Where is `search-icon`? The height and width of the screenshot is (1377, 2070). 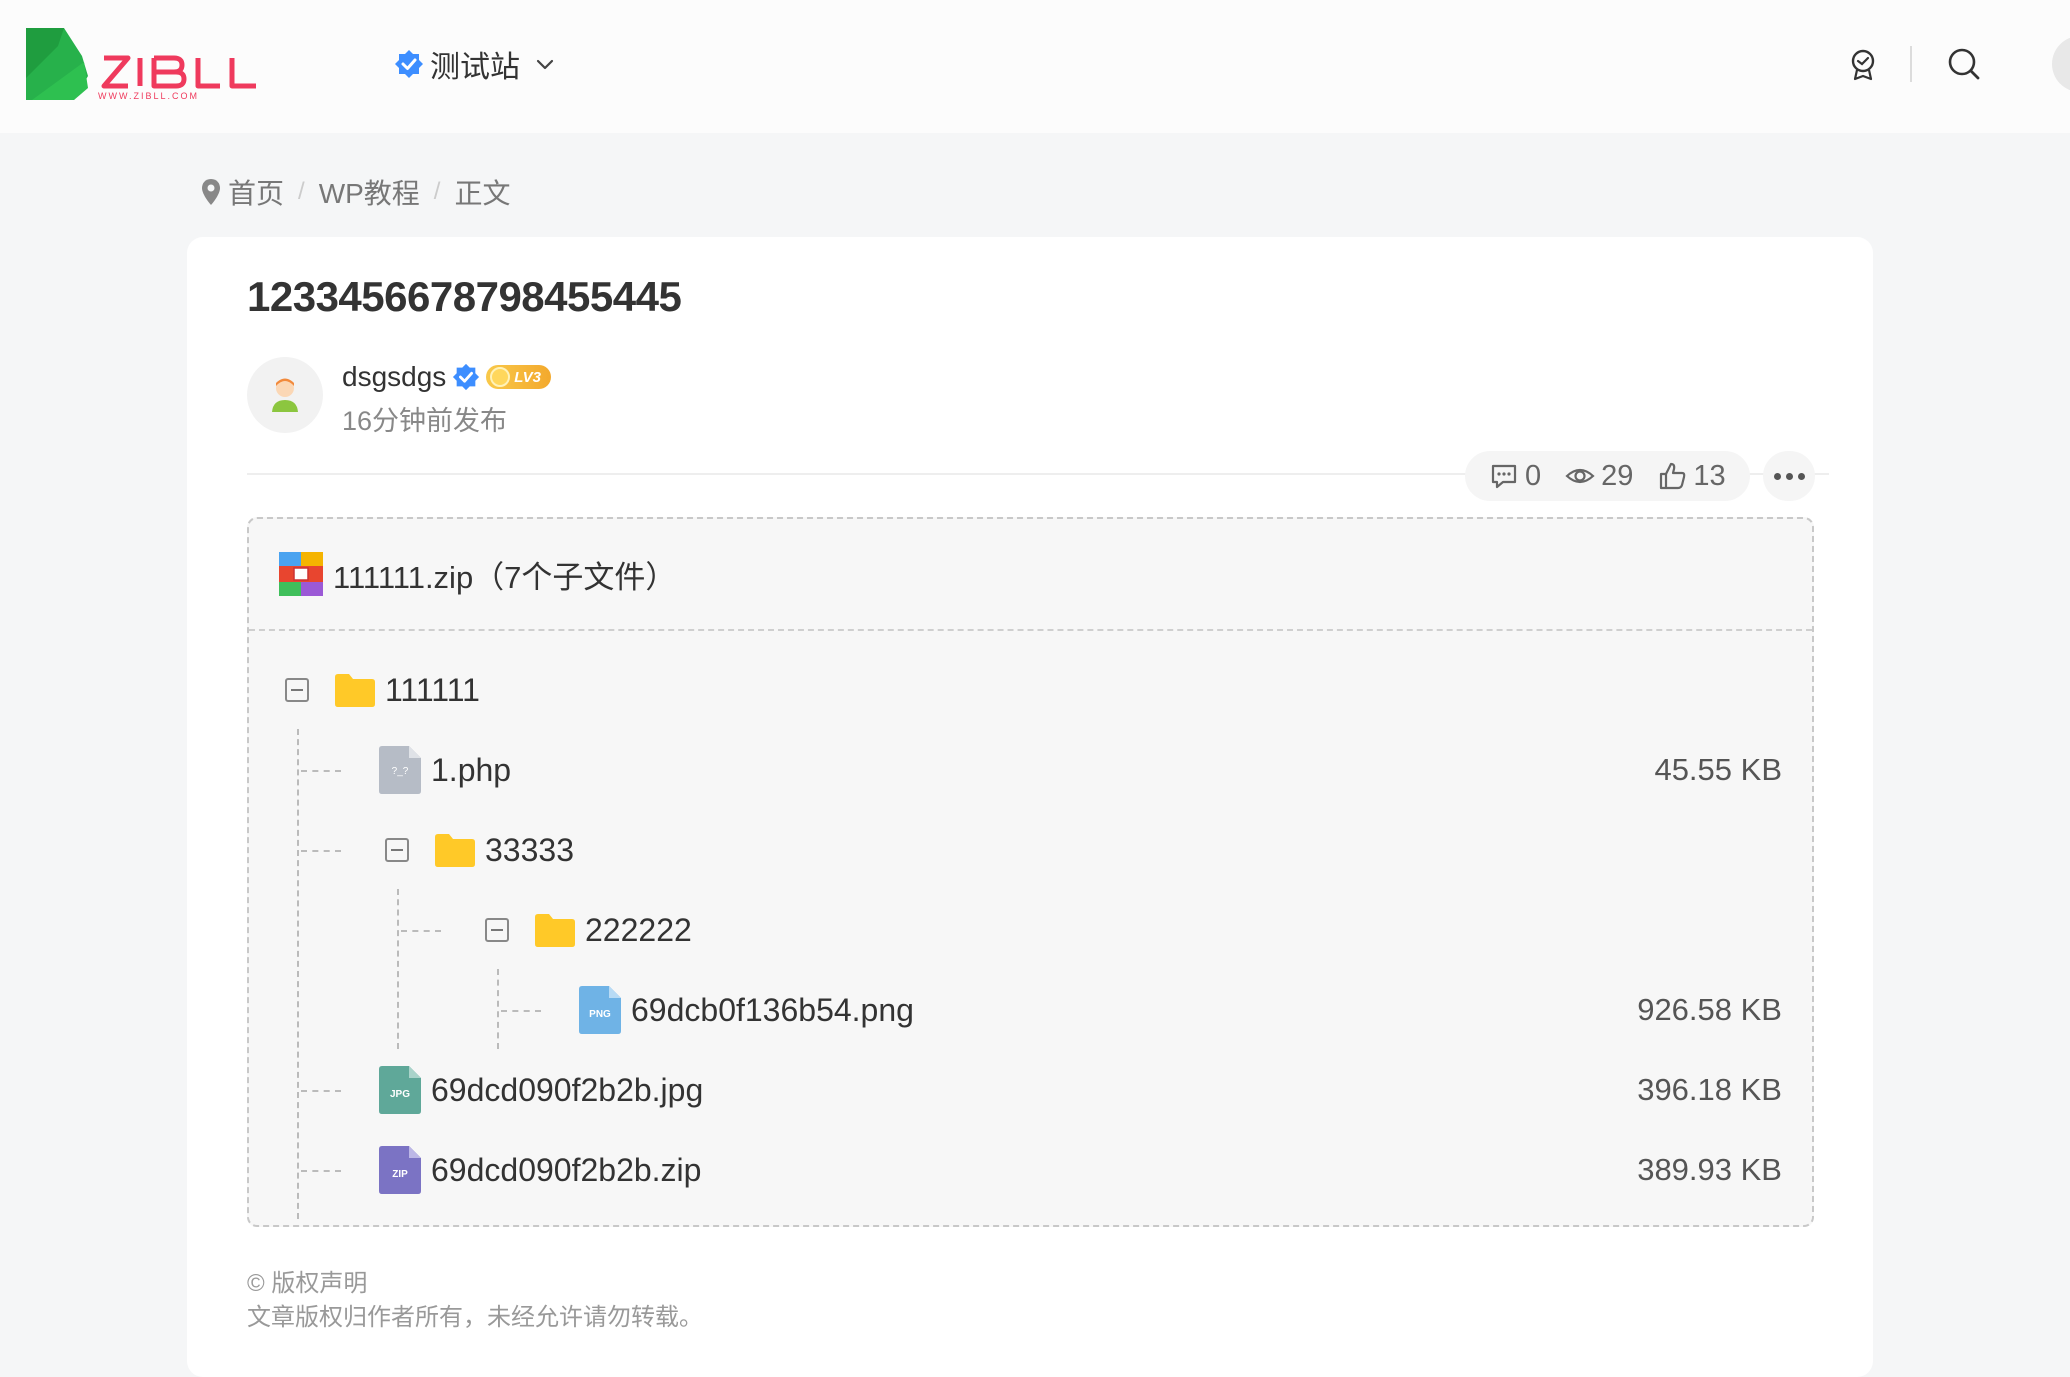
search-icon is located at coordinates (1964, 64).